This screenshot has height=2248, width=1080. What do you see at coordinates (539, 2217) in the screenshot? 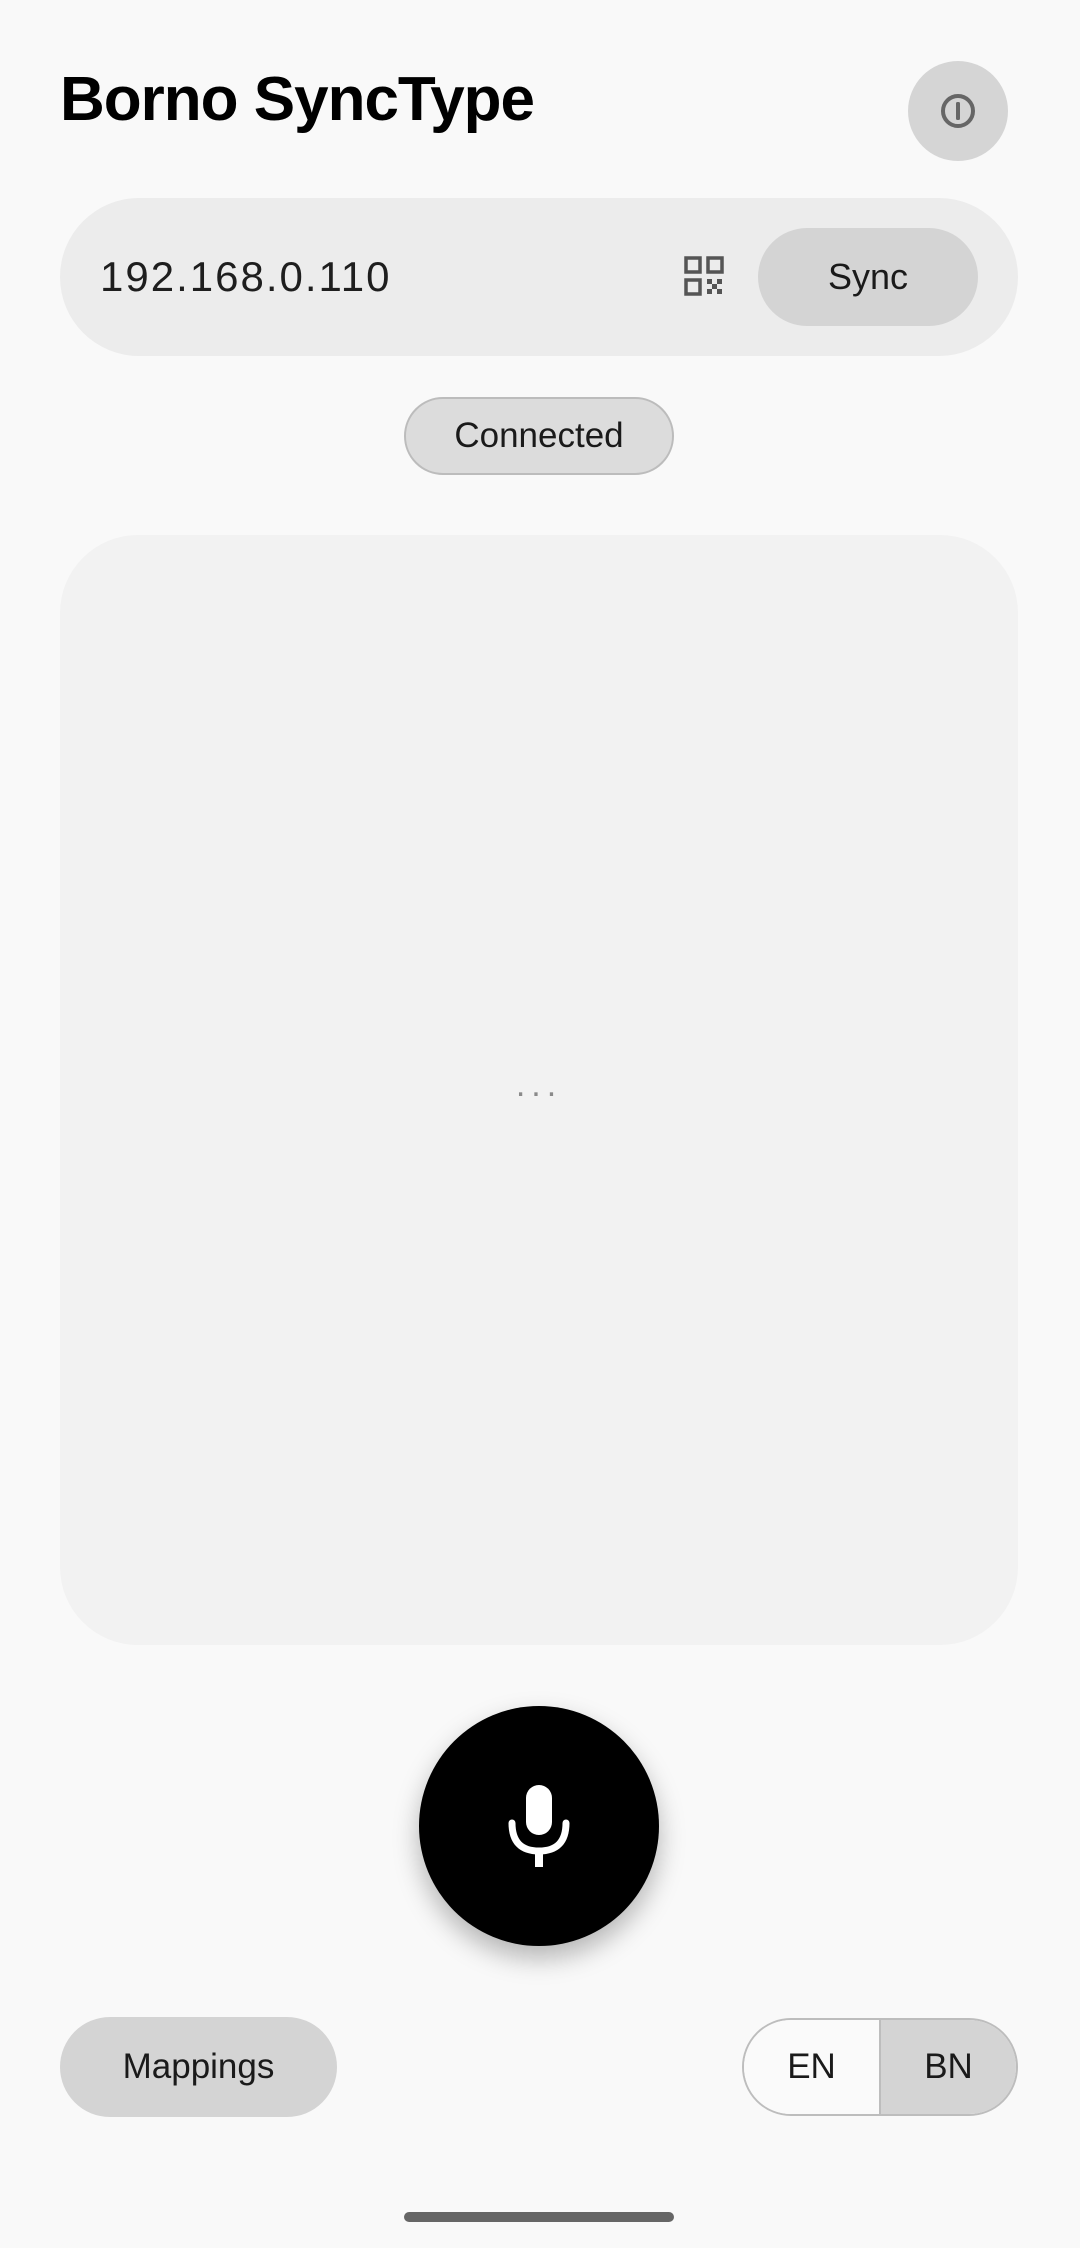
I see `home-indicator` at bounding box center [539, 2217].